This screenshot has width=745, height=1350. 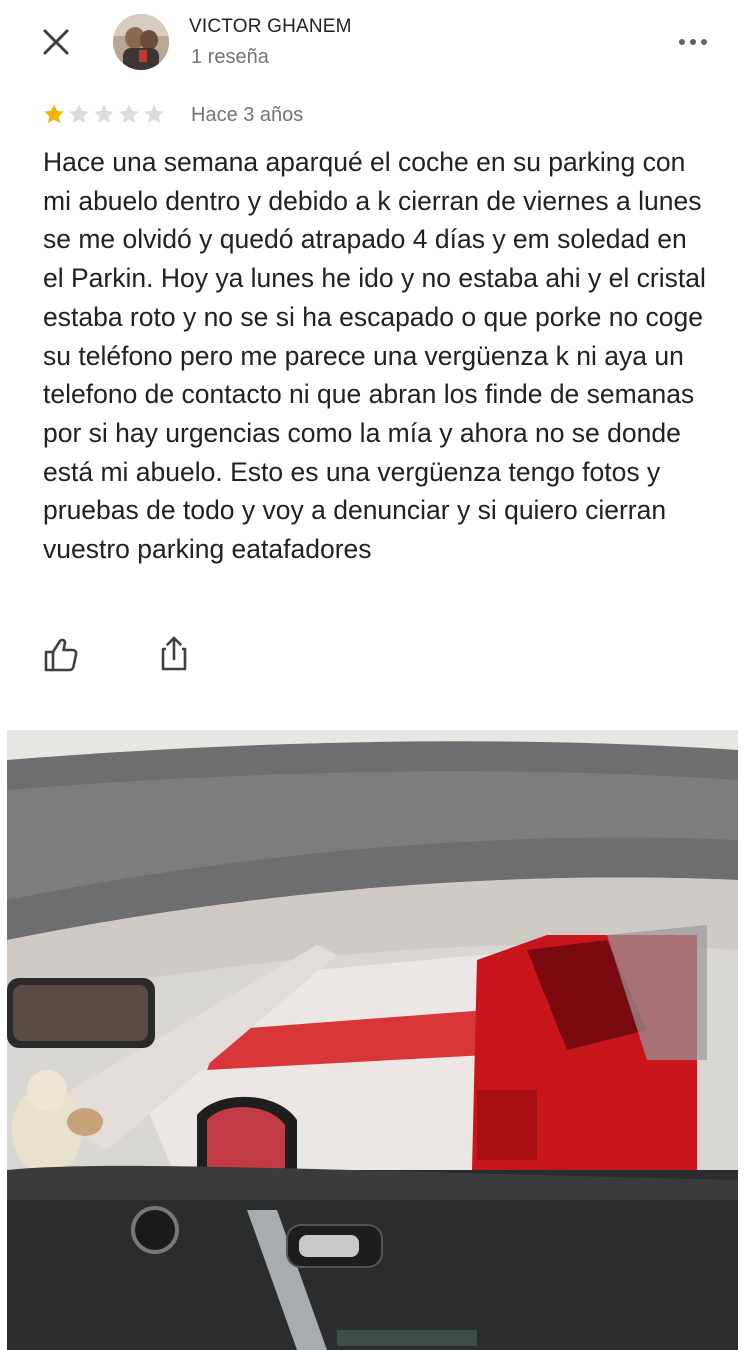 I want to click on star-rating, so click(x=104, y=114).